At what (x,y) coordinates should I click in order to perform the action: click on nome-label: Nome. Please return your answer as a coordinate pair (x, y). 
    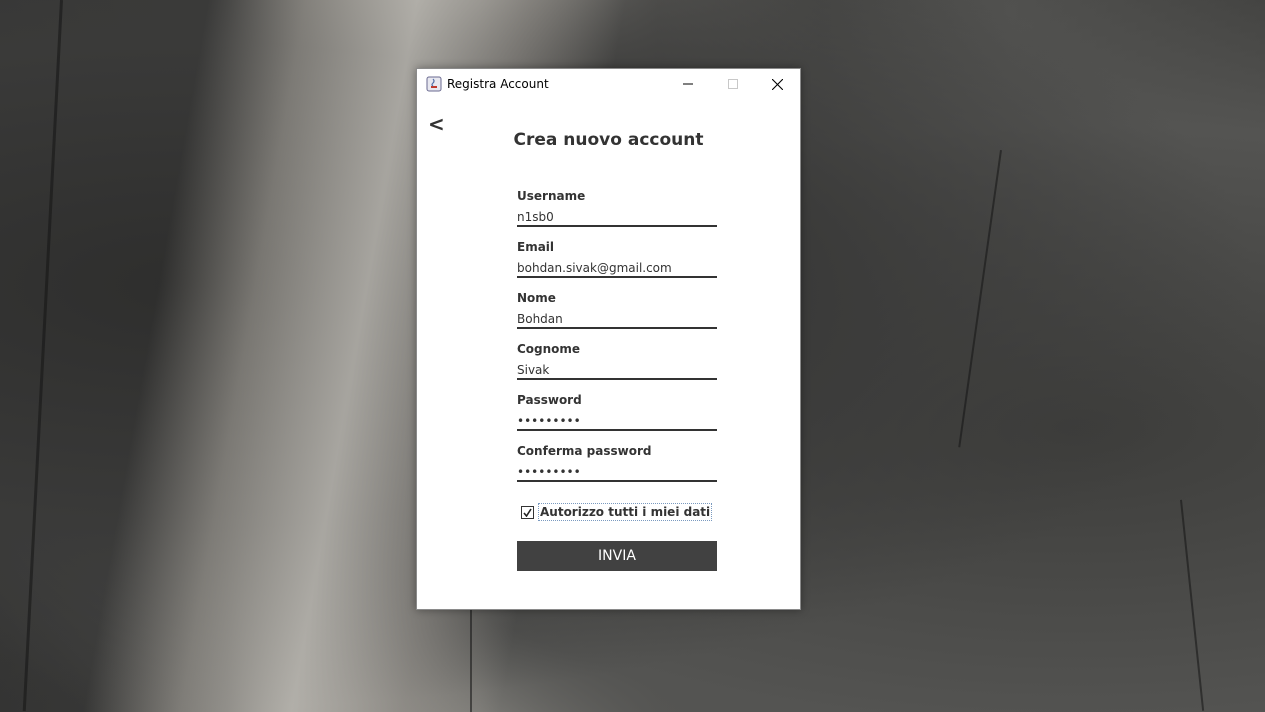
    Looking at the image, I should click on (536, 298).